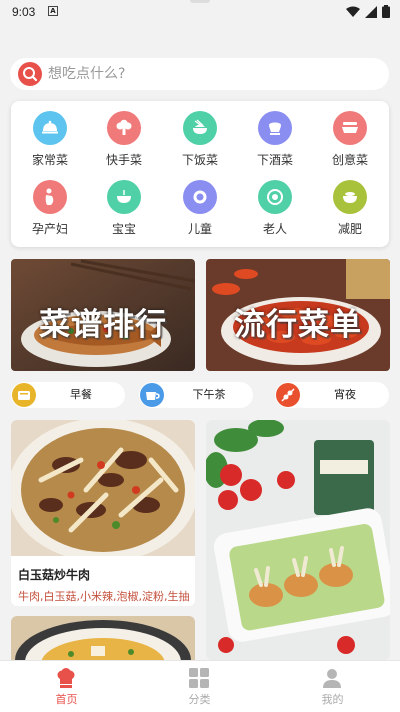 This screenshot has width=400, height=712. I want to click on tab-profile: 我的, so click(332, 686).